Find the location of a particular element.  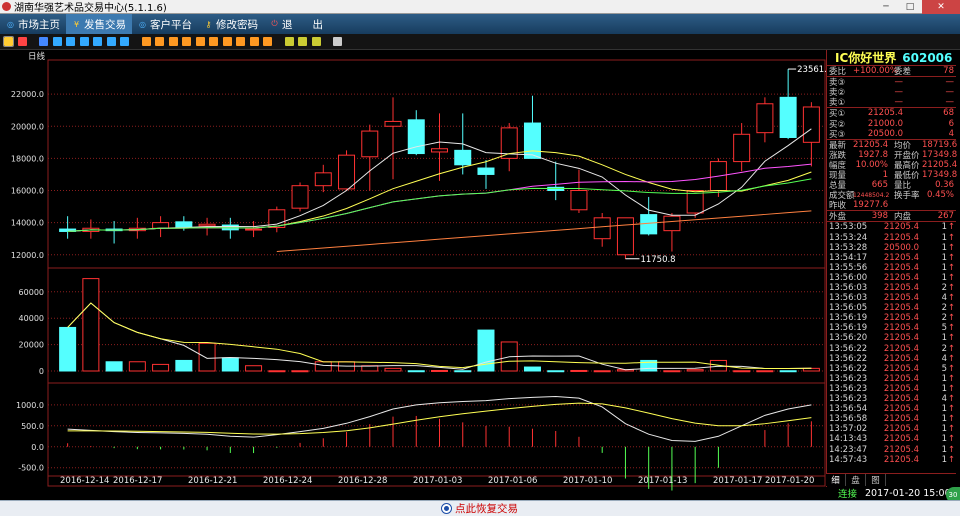

tab-orderbook: 盘 is located at coordinates (856, 480).